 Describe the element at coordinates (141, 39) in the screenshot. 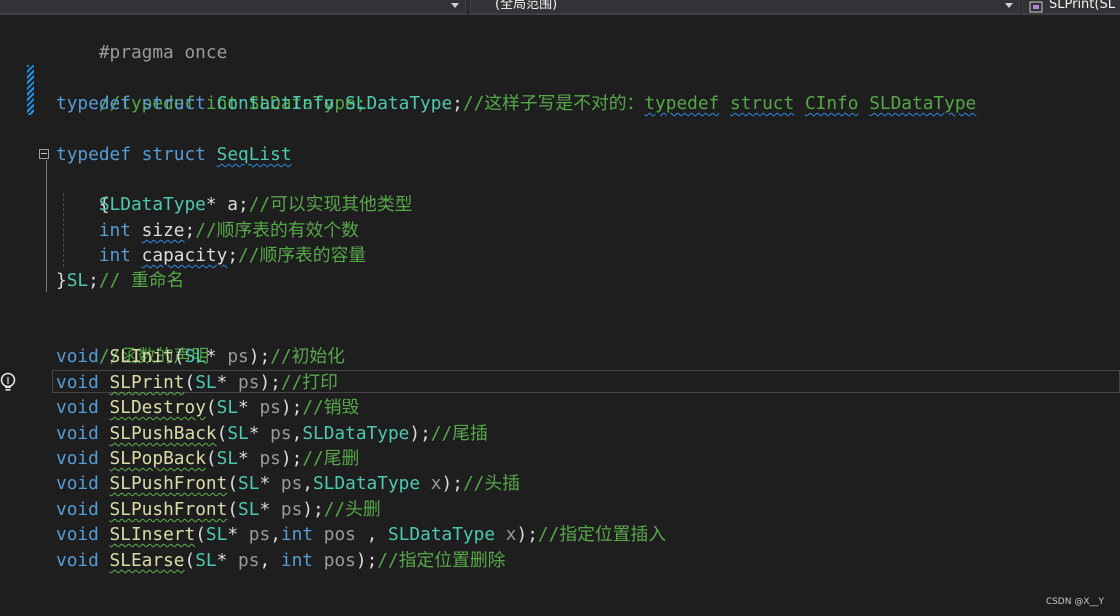

I see `code-line: #pragma once` at that location.